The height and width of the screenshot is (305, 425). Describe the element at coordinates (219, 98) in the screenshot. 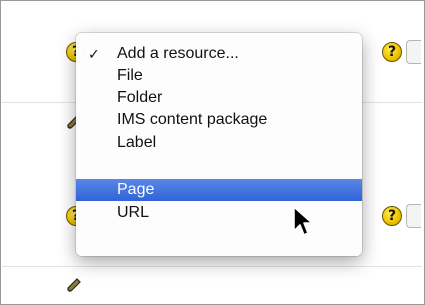

I see `menu-item-folder: Folder` at that location.